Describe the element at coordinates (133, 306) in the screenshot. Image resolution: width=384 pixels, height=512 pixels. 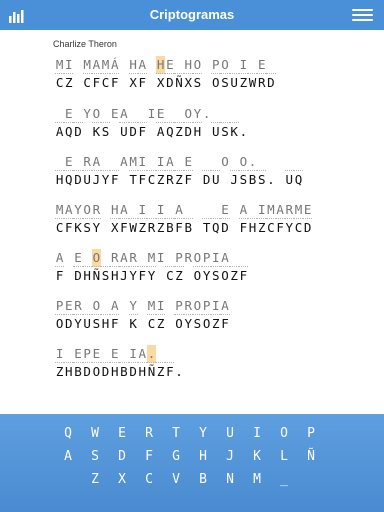
I see `guess-cell: Y` at that location.